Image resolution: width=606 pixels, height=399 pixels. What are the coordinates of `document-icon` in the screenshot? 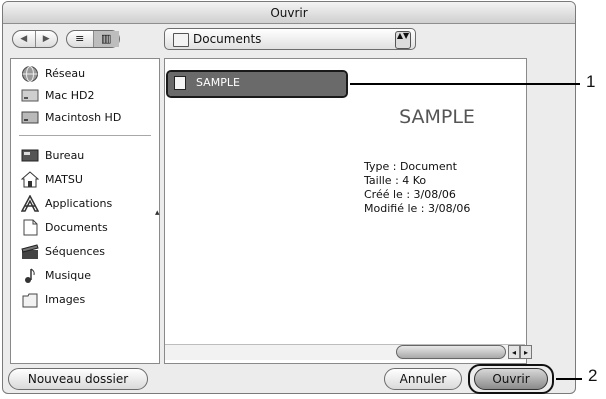 It's located at (180, 83).